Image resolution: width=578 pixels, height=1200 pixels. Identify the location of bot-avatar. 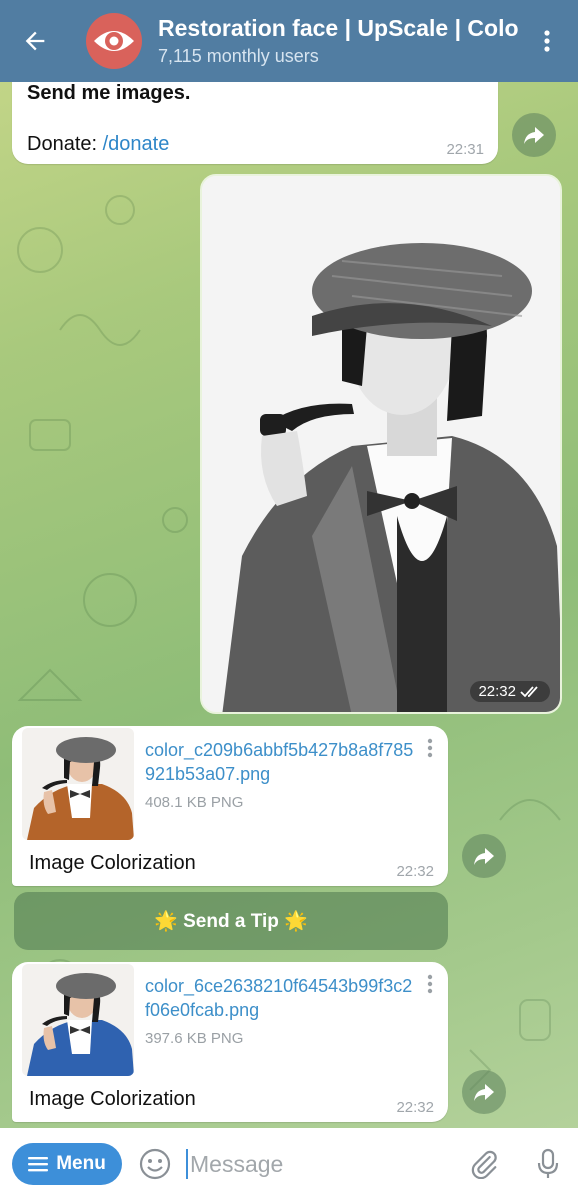
(114, 41).